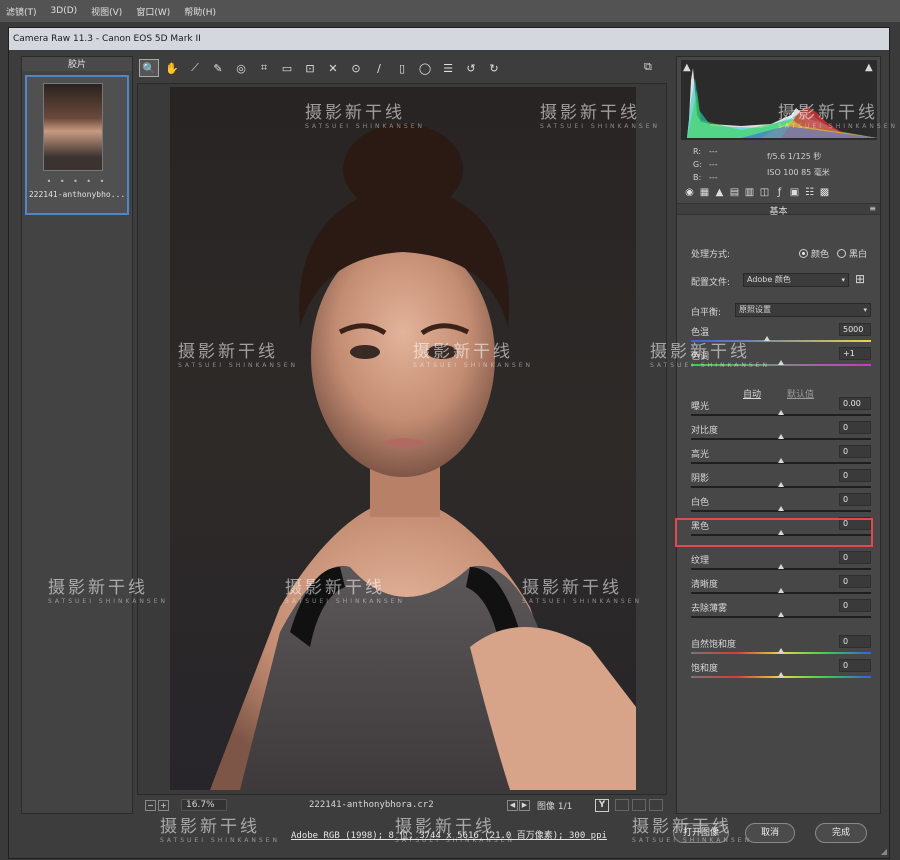 The width and height of the screenshot is (900, 860). Describe the element at coordinates (150, 805) in the screenshot. I see `zoom-out-button: −` at that location.